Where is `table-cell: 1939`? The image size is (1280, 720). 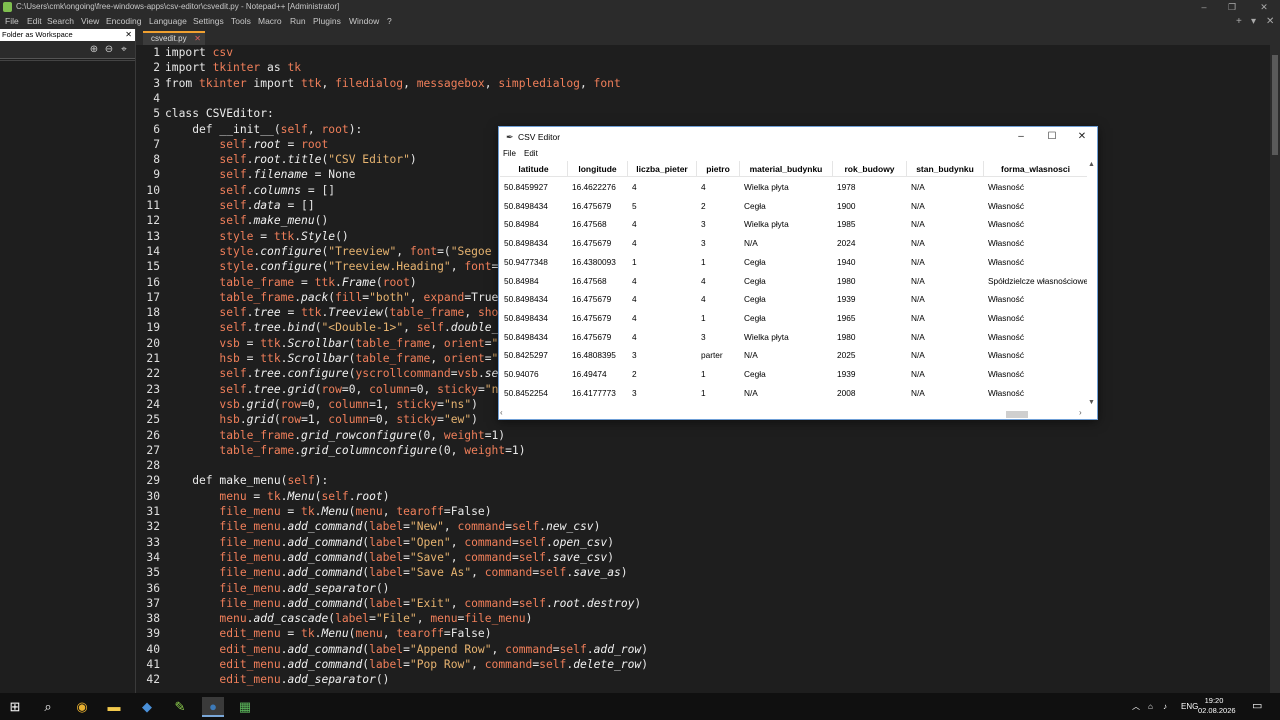 table-cell: 1939 is located at coordinates (870, 299).